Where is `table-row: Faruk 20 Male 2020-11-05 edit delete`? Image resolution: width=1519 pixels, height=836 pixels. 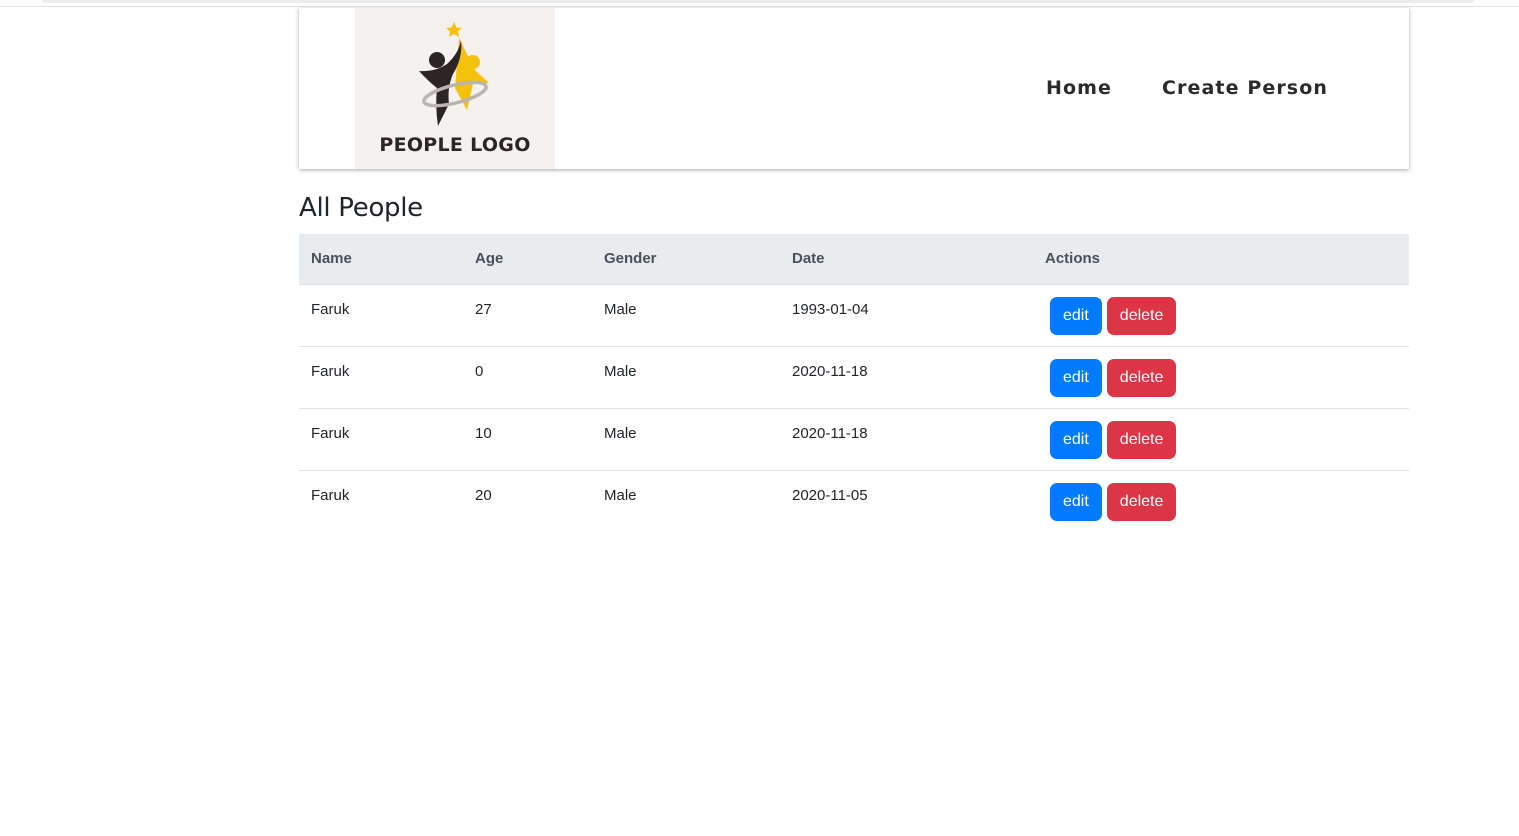 table-row: Faruk 20 Male 2020-11-05 edit delete is located at coordinates (854, 501).